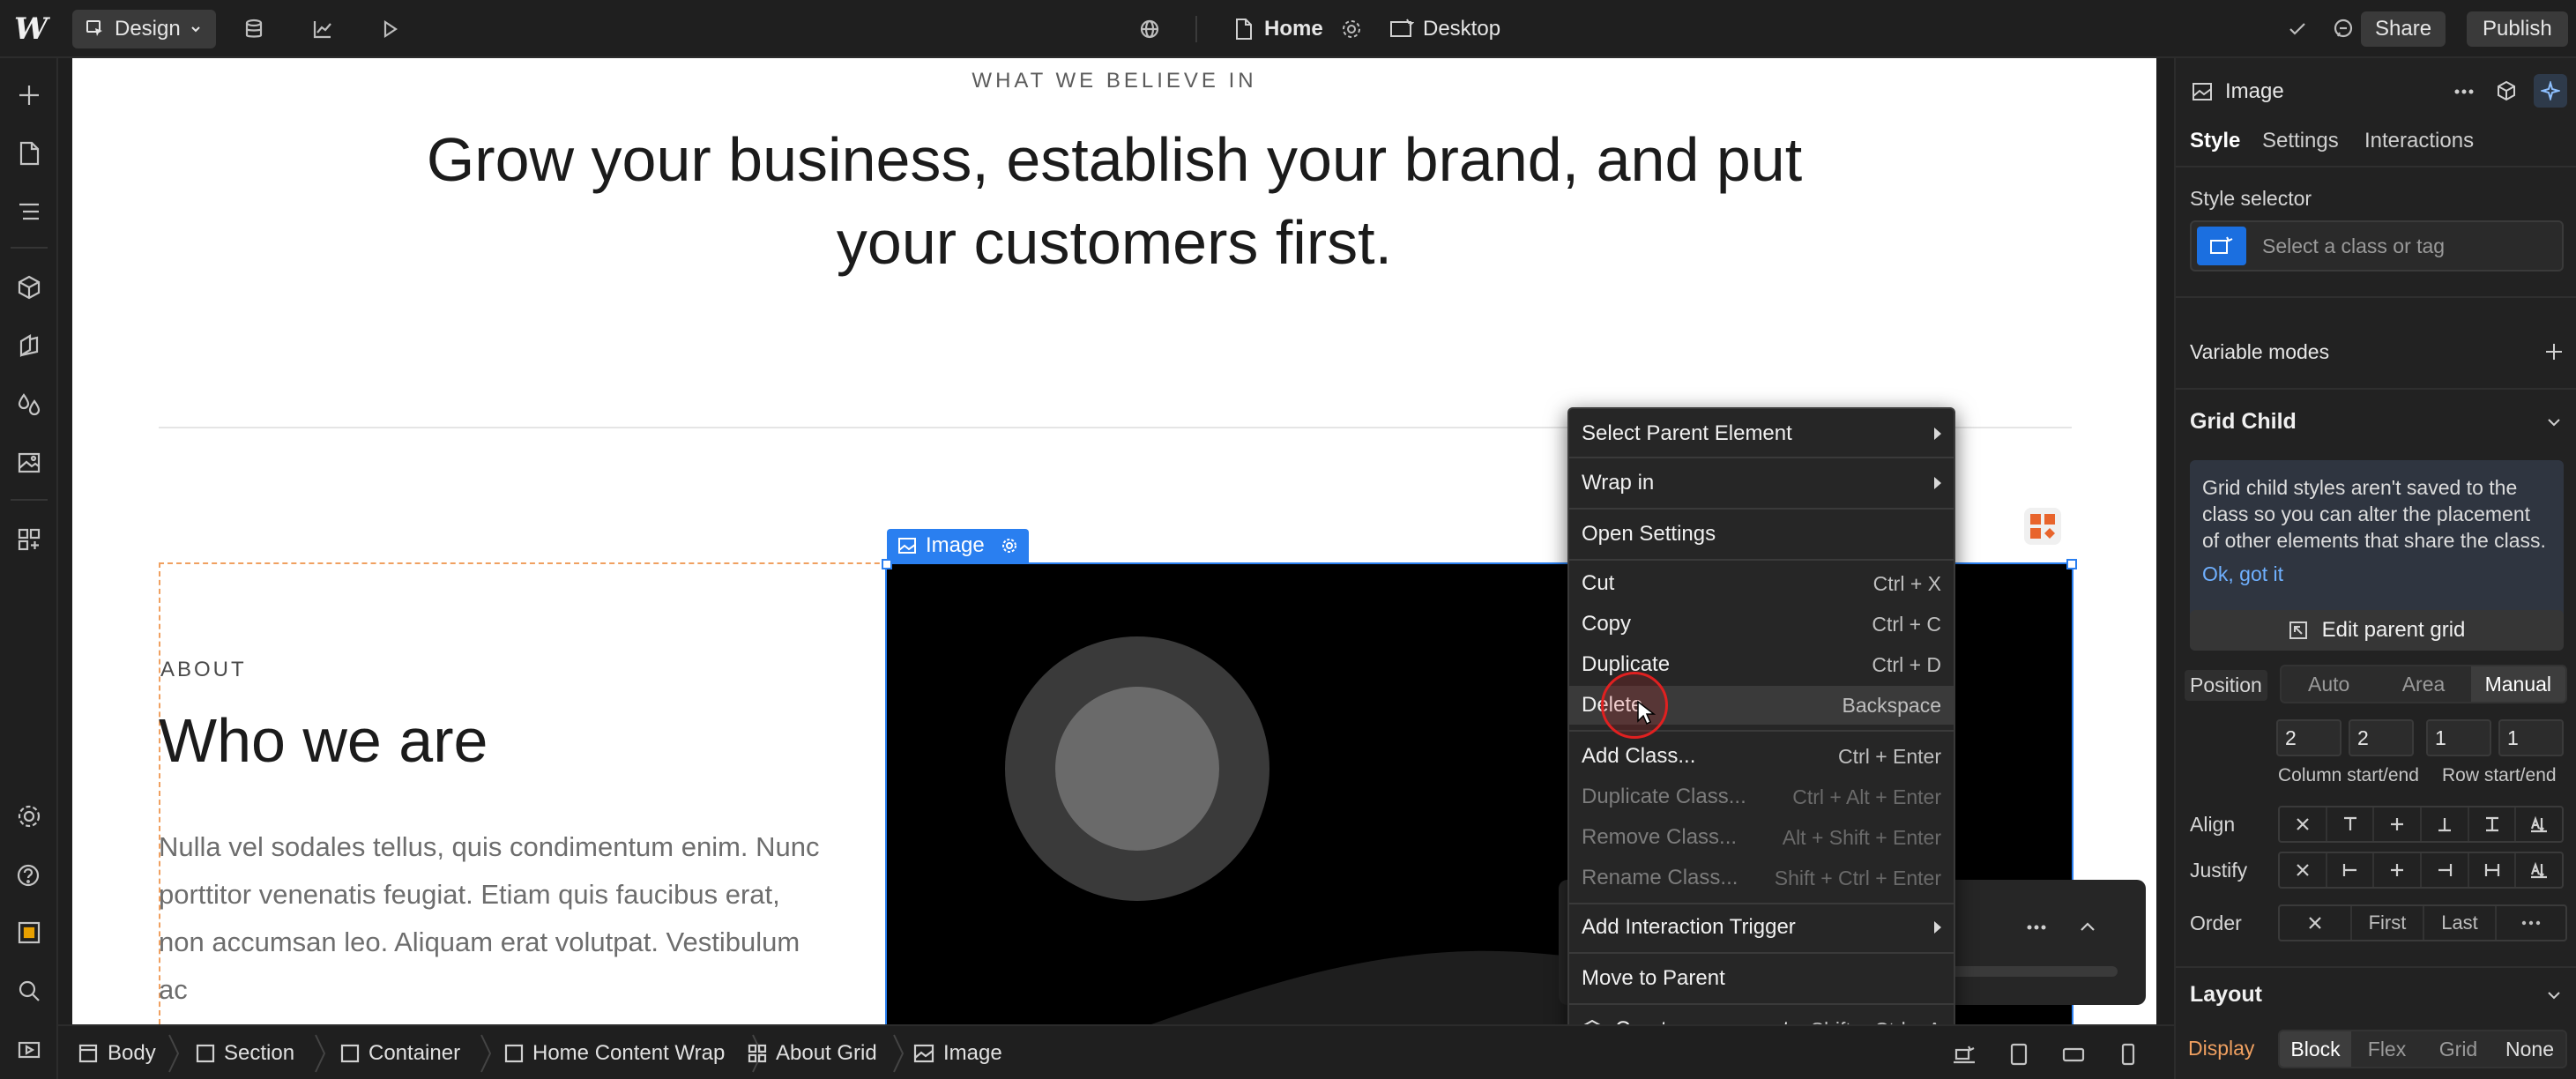 The image size is (2576, 1079). Describe the element at coordinates (2377, 630) in the screenshot. I see `edit-parent-grid-button: Edit parent grid` at that location.